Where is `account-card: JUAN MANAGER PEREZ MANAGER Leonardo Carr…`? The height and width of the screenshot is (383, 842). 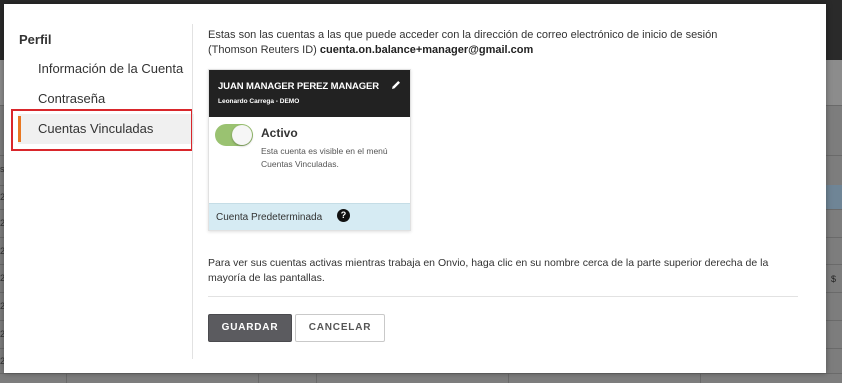 account-card: JUAN MANAGER PEREZ MANAGER Leonardo Carr… is located at coordinates (309, 150).